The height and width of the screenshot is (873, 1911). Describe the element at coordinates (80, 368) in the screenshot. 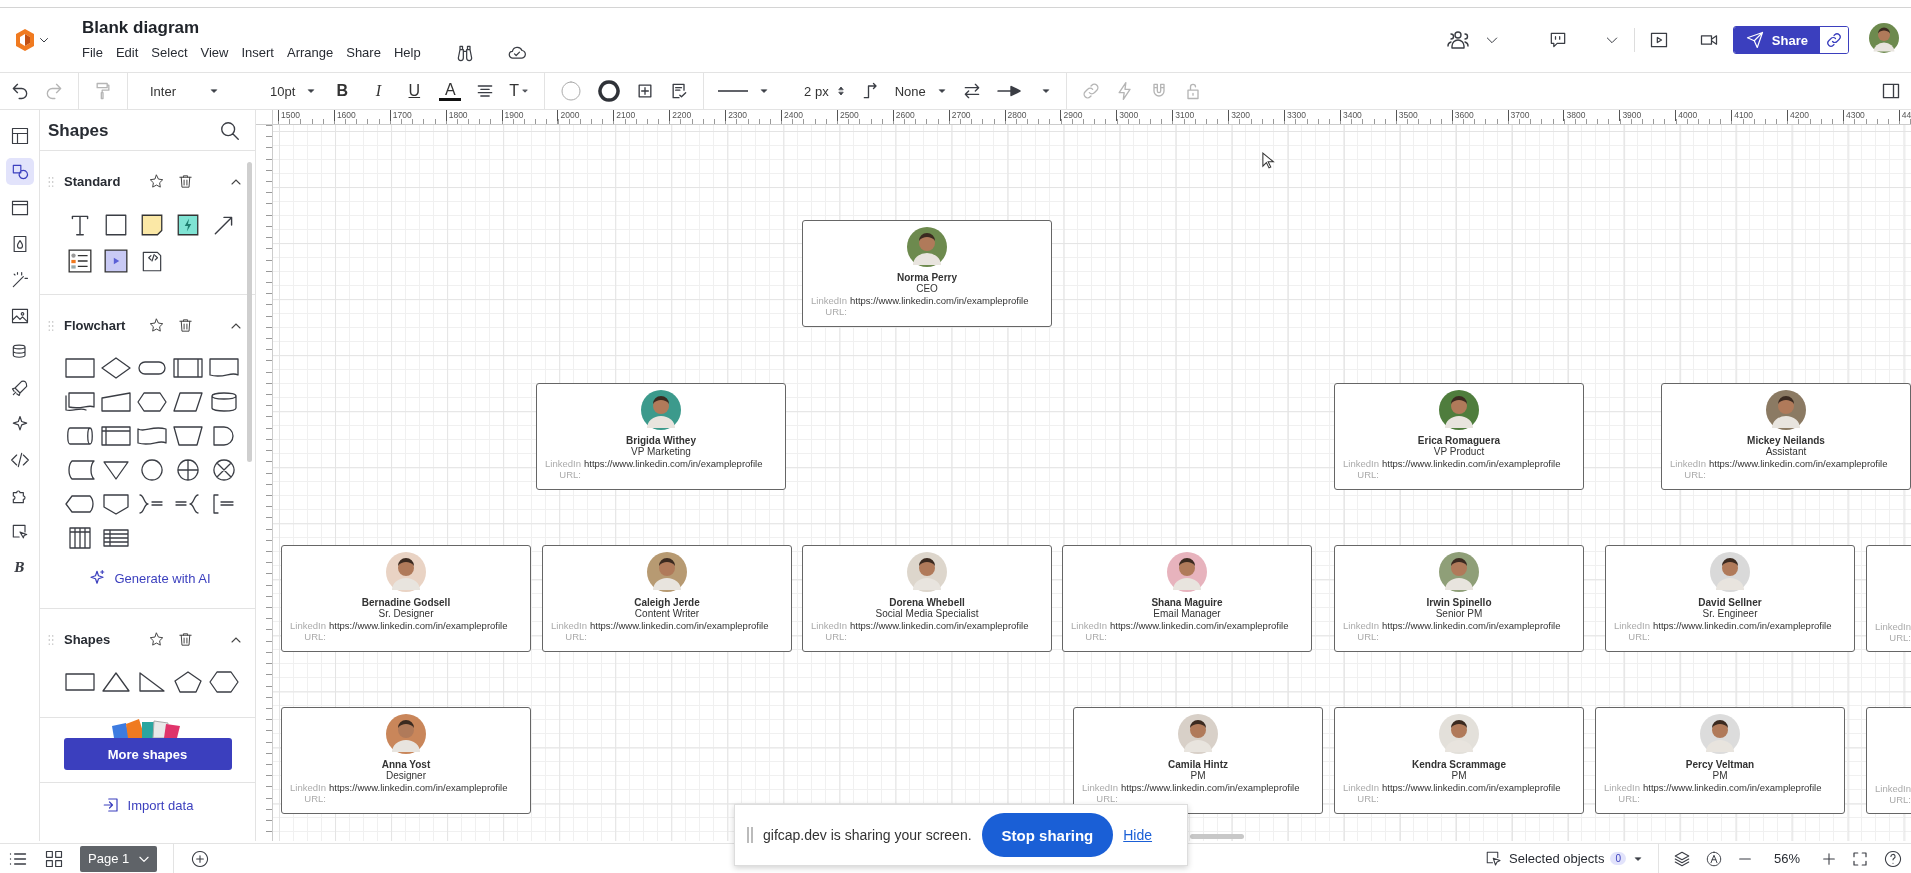

I see `process-shape-icon` at that location.